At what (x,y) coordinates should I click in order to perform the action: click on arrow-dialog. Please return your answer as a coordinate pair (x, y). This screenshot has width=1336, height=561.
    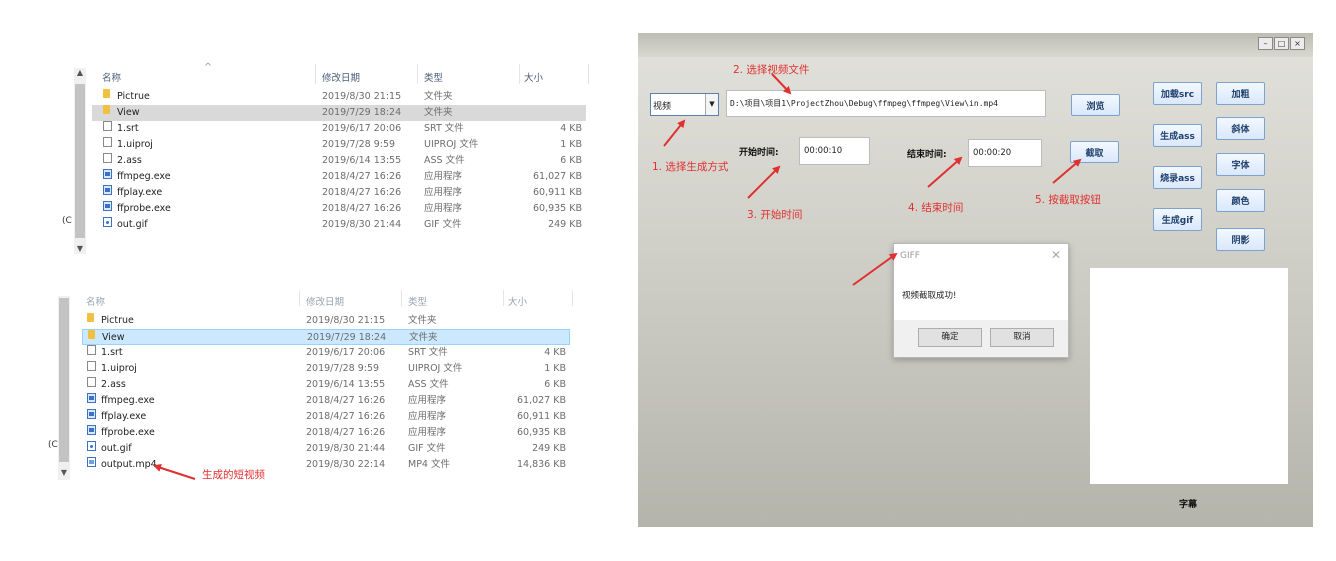
    Looking at the image, I should click on (875, 269).